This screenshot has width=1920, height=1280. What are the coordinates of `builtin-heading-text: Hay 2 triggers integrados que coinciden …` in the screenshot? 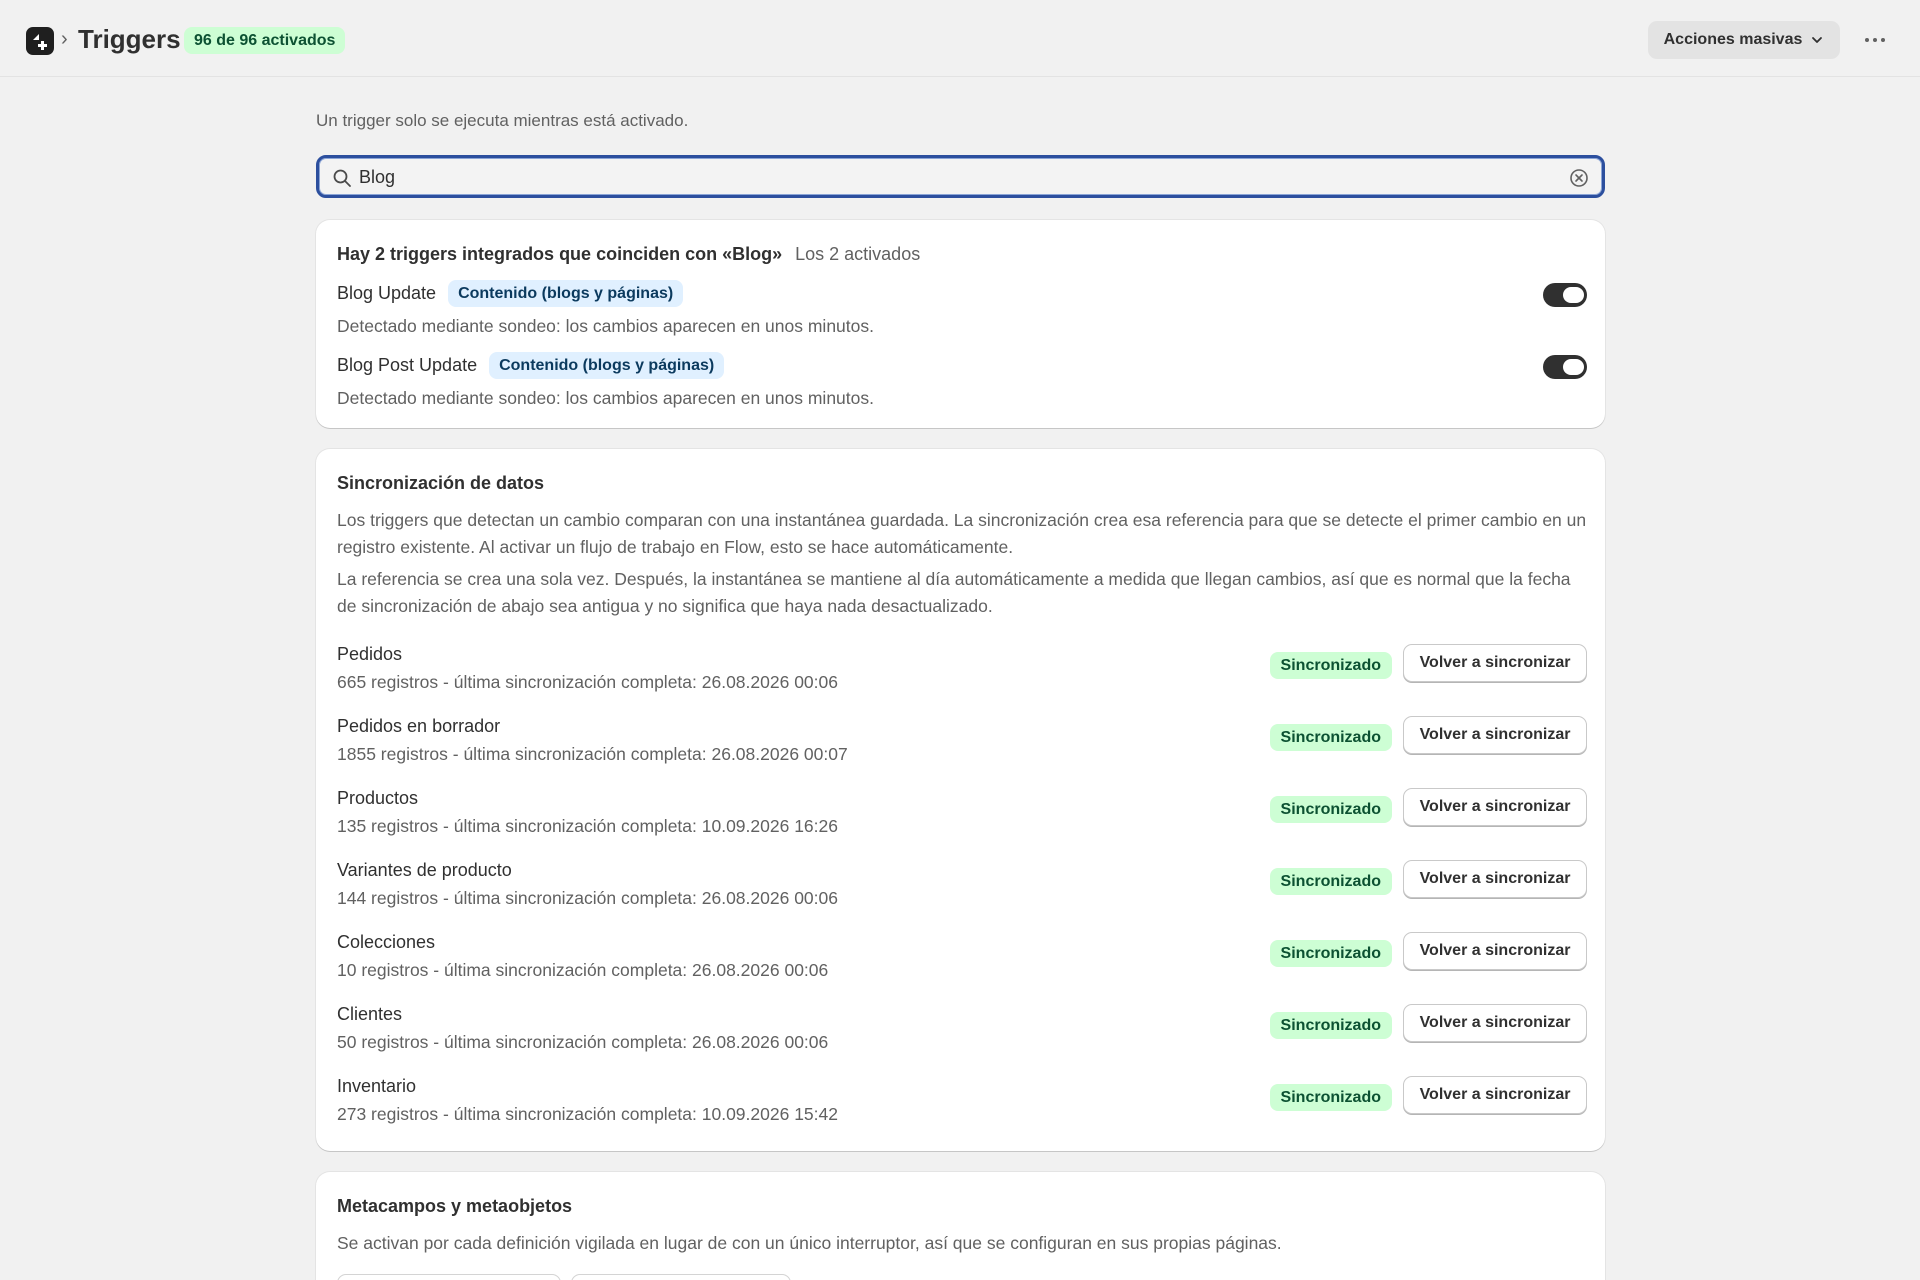 It's located at (560, 254).